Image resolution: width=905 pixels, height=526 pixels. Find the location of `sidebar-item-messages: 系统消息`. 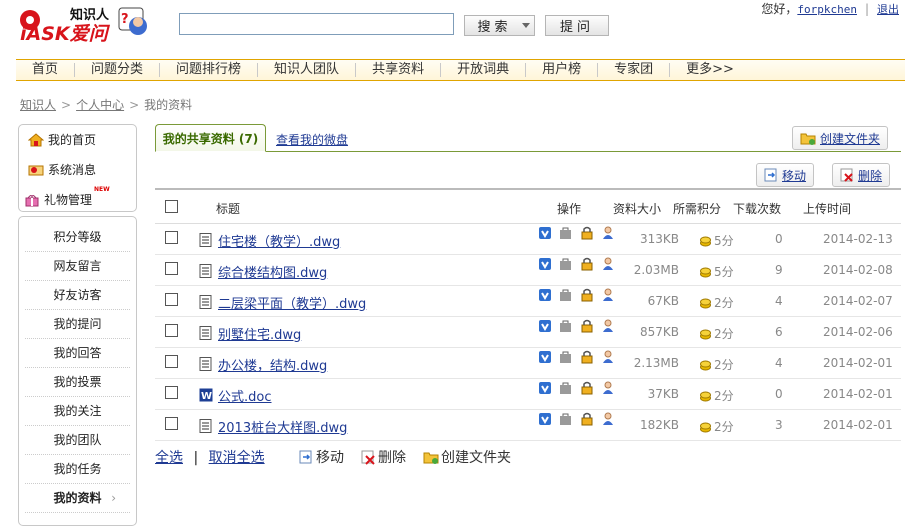

sidebar-item-messages: 系统消息 is located at coordinates (62, 169).